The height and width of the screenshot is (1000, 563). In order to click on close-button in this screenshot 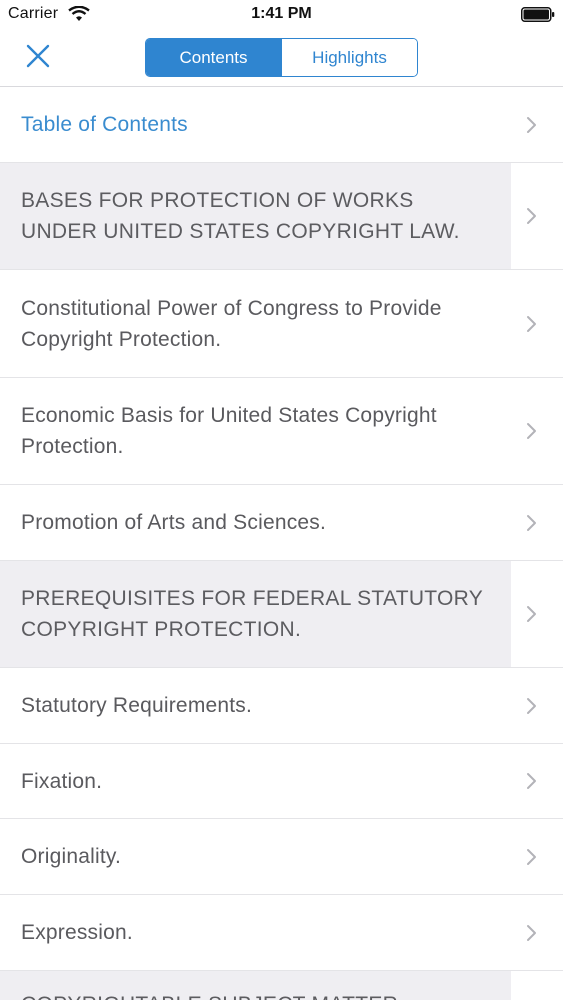, I will do `click(38, 56)`.